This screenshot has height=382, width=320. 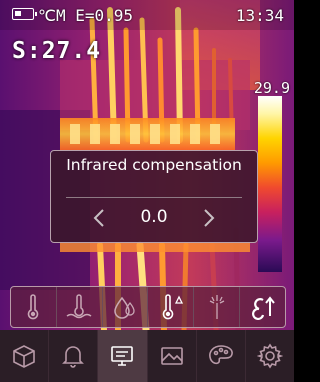 I want to click on menu-box-button, so click(x=25, y=356).